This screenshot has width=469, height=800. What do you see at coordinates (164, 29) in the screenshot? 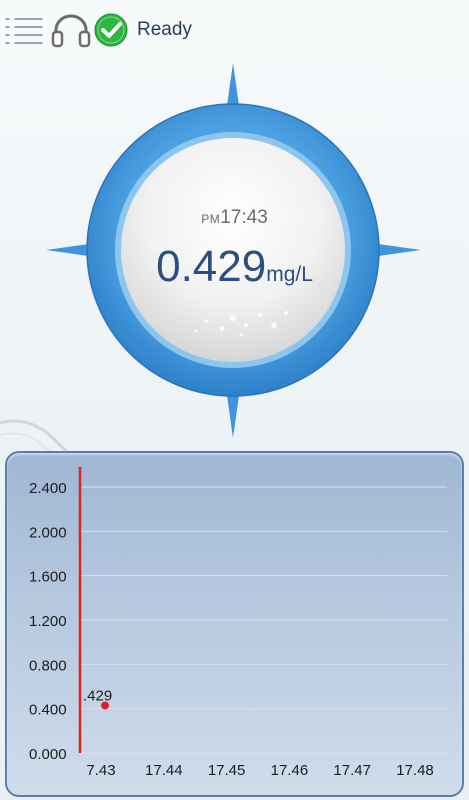
I see `status-label: Ready` at bounding box center [164, 29].